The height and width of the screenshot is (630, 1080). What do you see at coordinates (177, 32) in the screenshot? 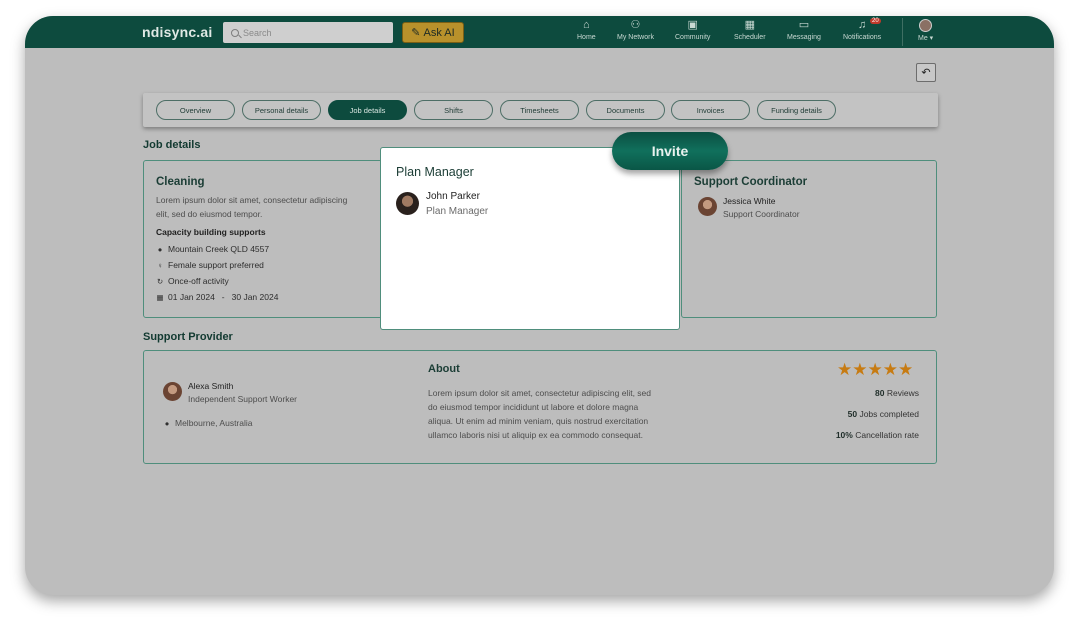
I see `brand-logo: ndisync.ai` at bounding box center [177, 32].